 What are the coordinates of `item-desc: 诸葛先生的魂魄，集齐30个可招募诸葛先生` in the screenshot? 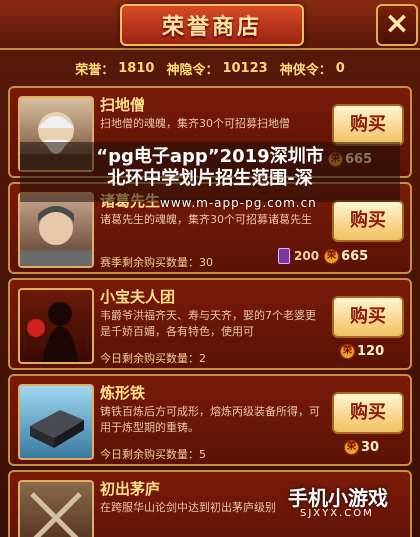 It's located at (206, 219).